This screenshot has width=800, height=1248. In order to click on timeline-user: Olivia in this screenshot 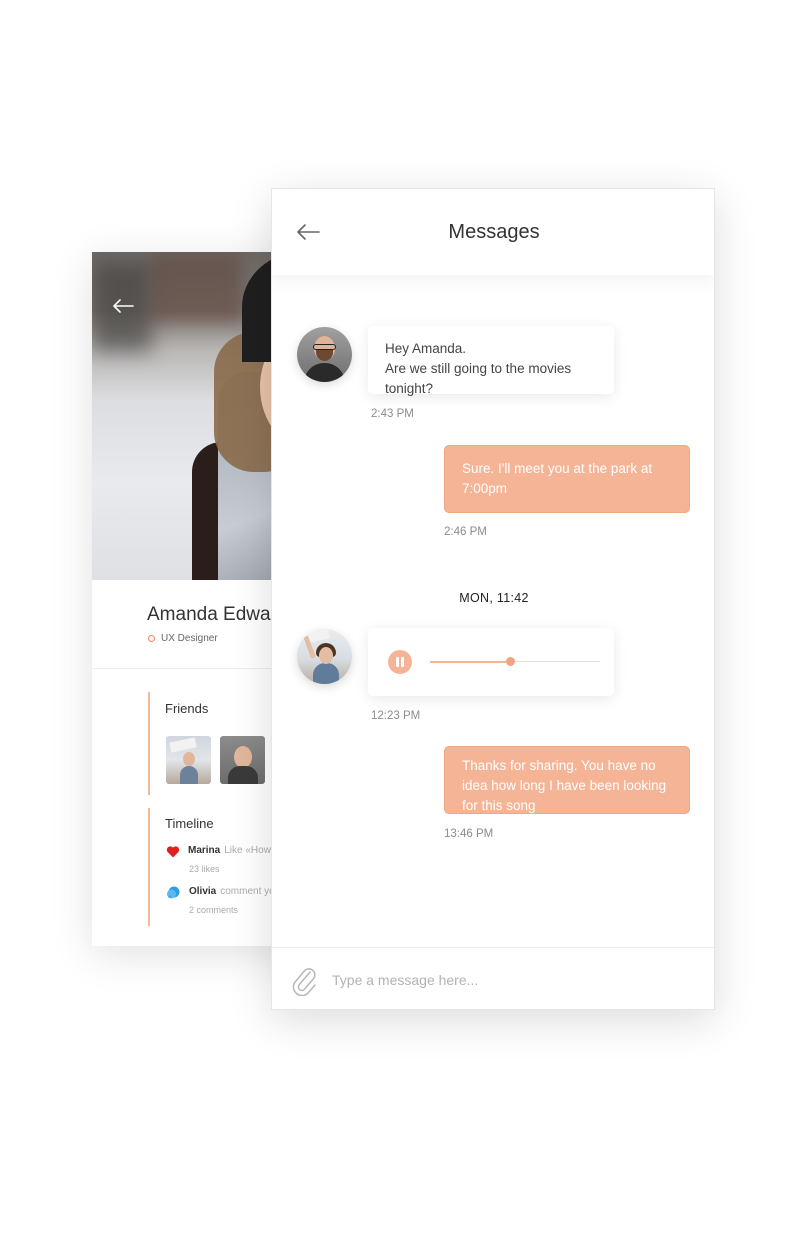, I will do `click(203, 891)`.